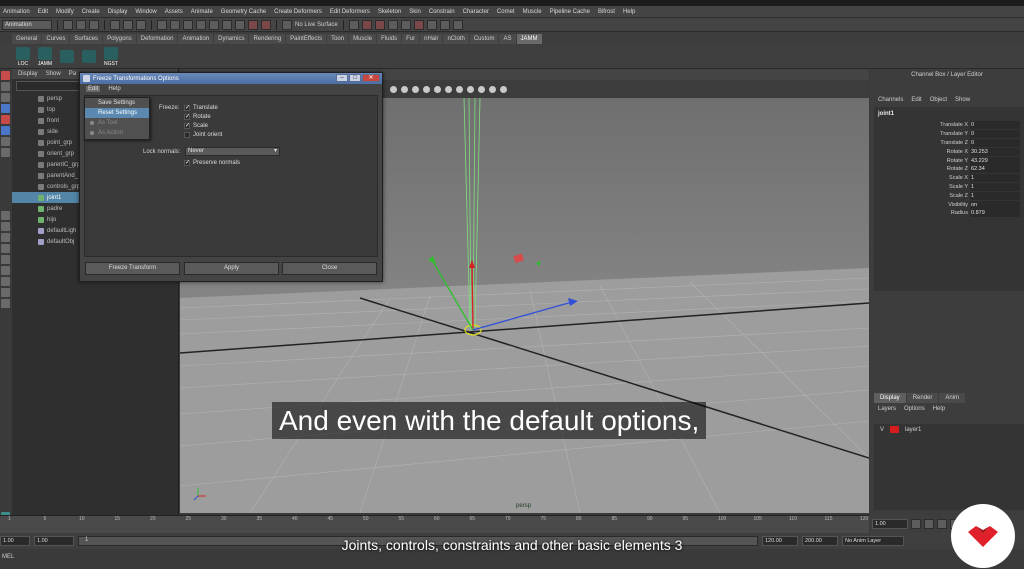  Describe the element at coordinates (212, 163) in the screenshot. I see `preserve-normals-checkbox: ✓ Preserve normals` at that location.